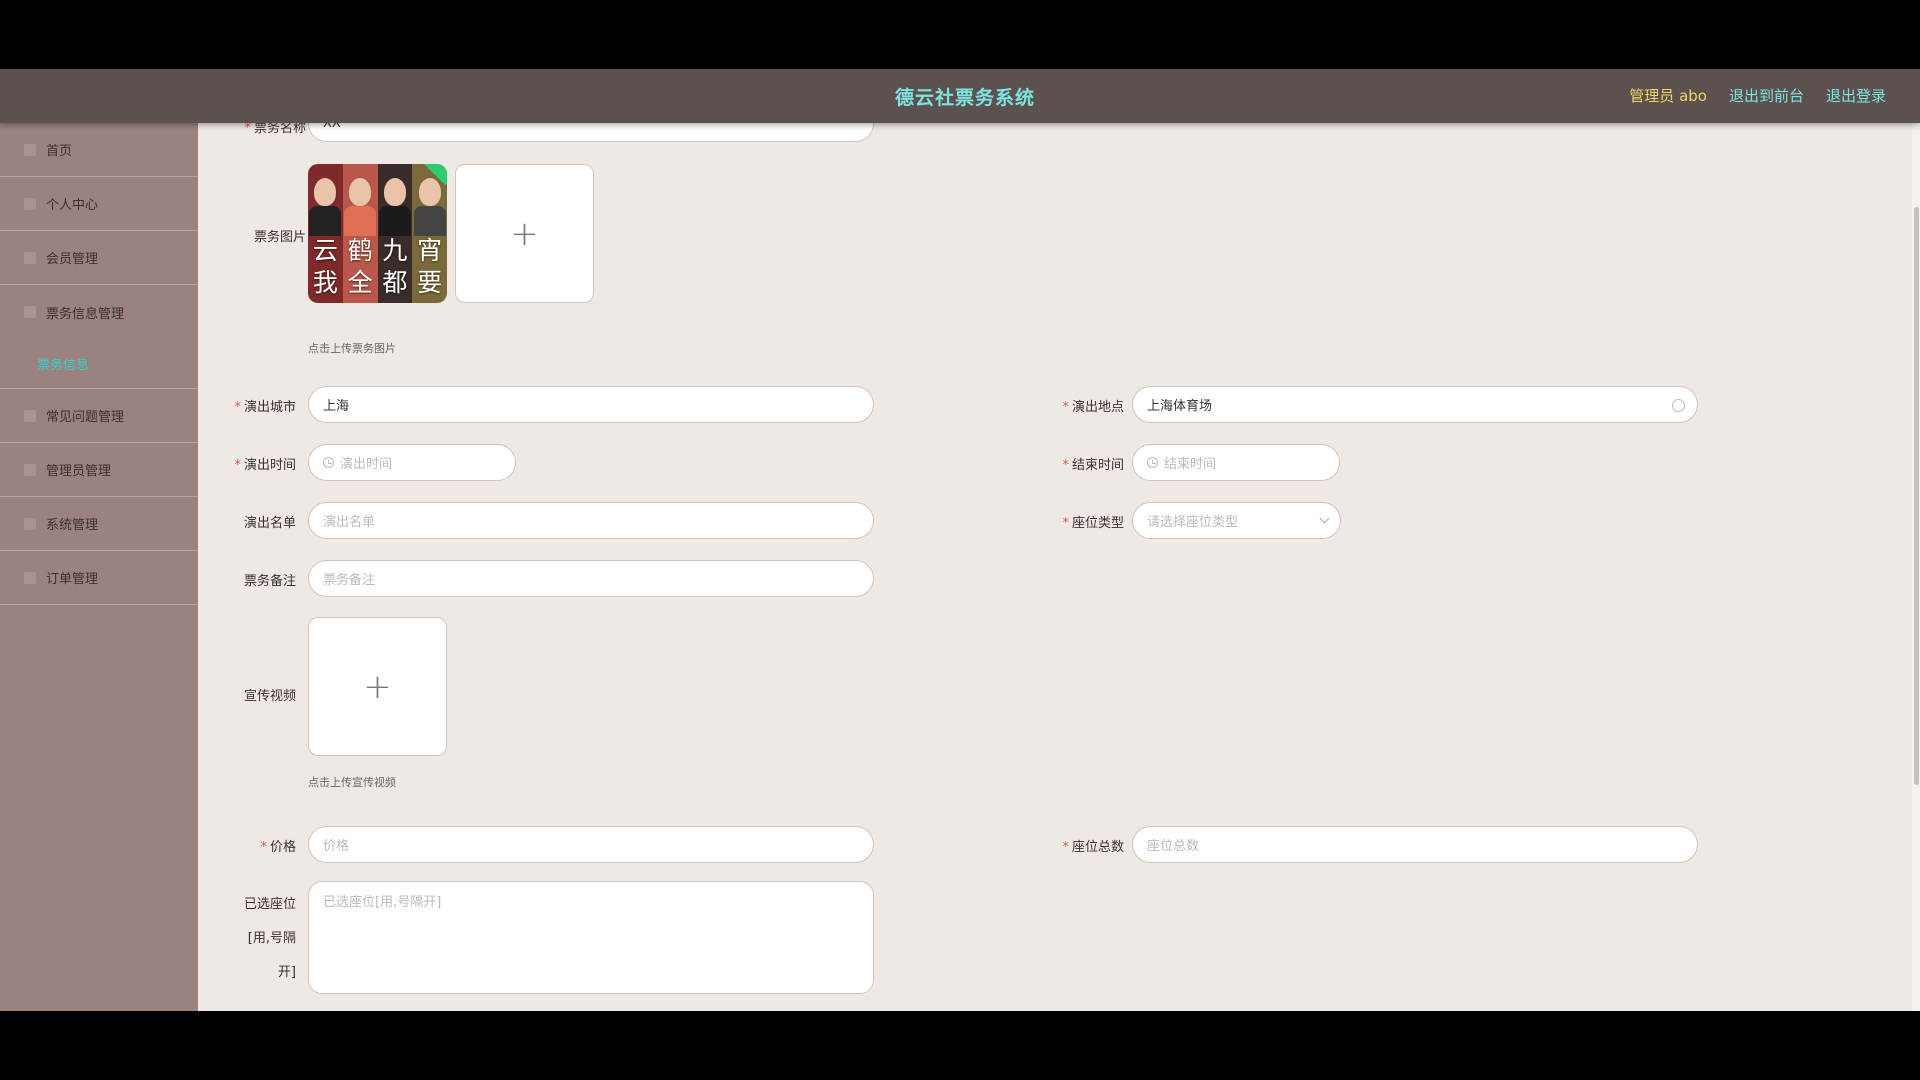  Describe the element at coordinates (278, 847) in the screenshot. I see `price-label: * 价格` at that location.